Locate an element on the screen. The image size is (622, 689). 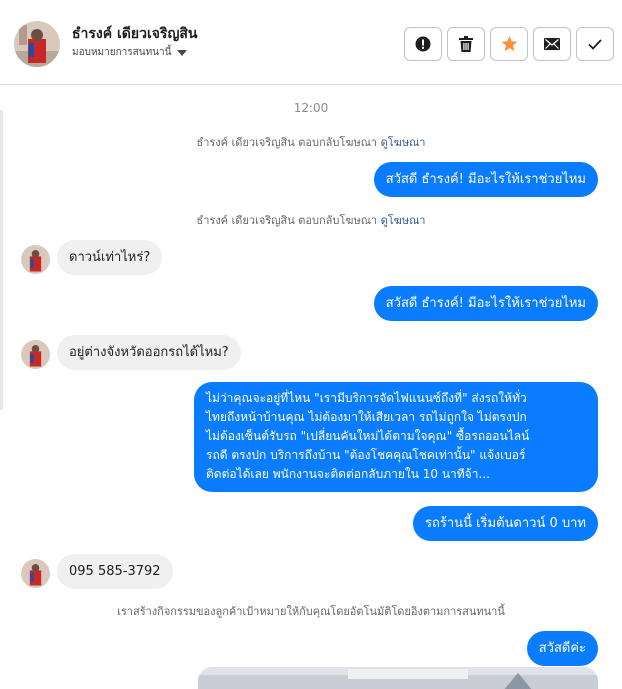
incoming-message: ดาวน์เท่าไหร่? is located at coordinates (110, 257).